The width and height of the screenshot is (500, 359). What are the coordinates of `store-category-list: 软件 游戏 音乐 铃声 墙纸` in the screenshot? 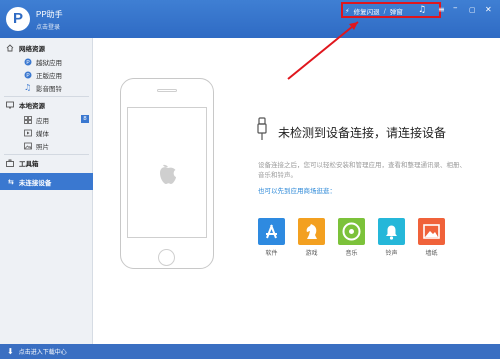 It's located at (351, 237).